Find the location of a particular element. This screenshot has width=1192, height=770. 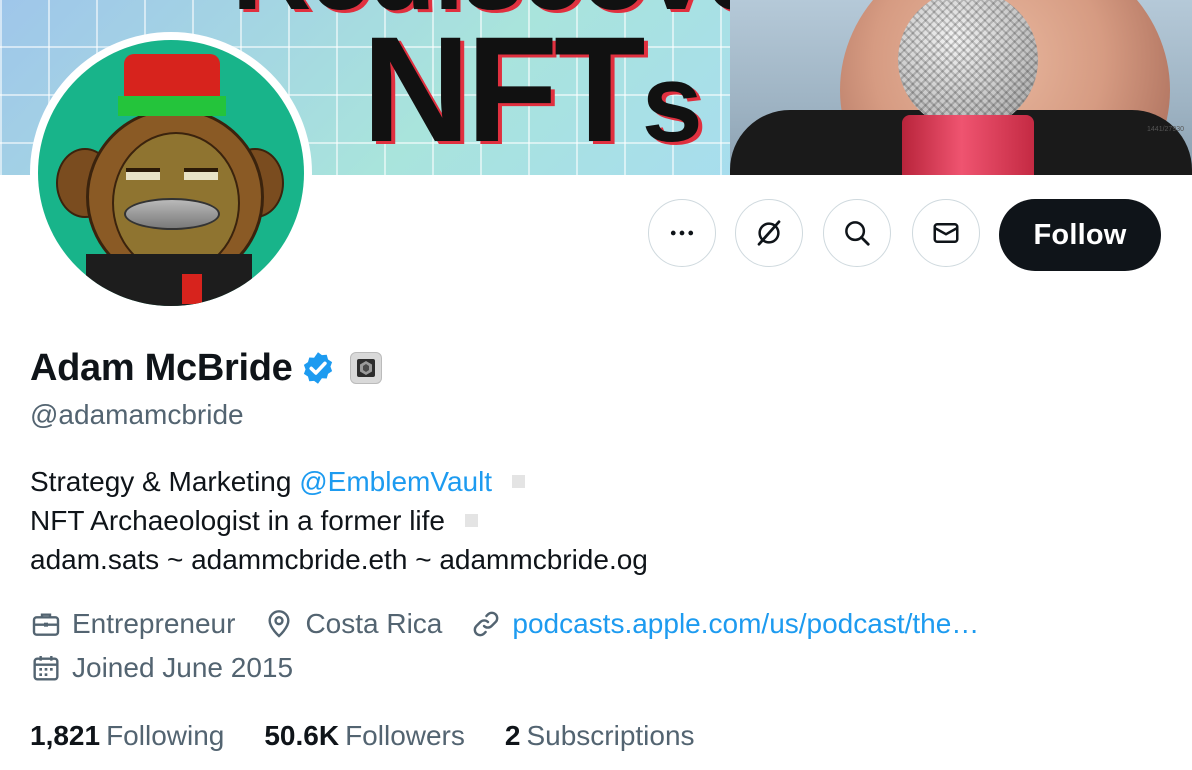

location: Costa Rica is located at coordinates (352, 624).